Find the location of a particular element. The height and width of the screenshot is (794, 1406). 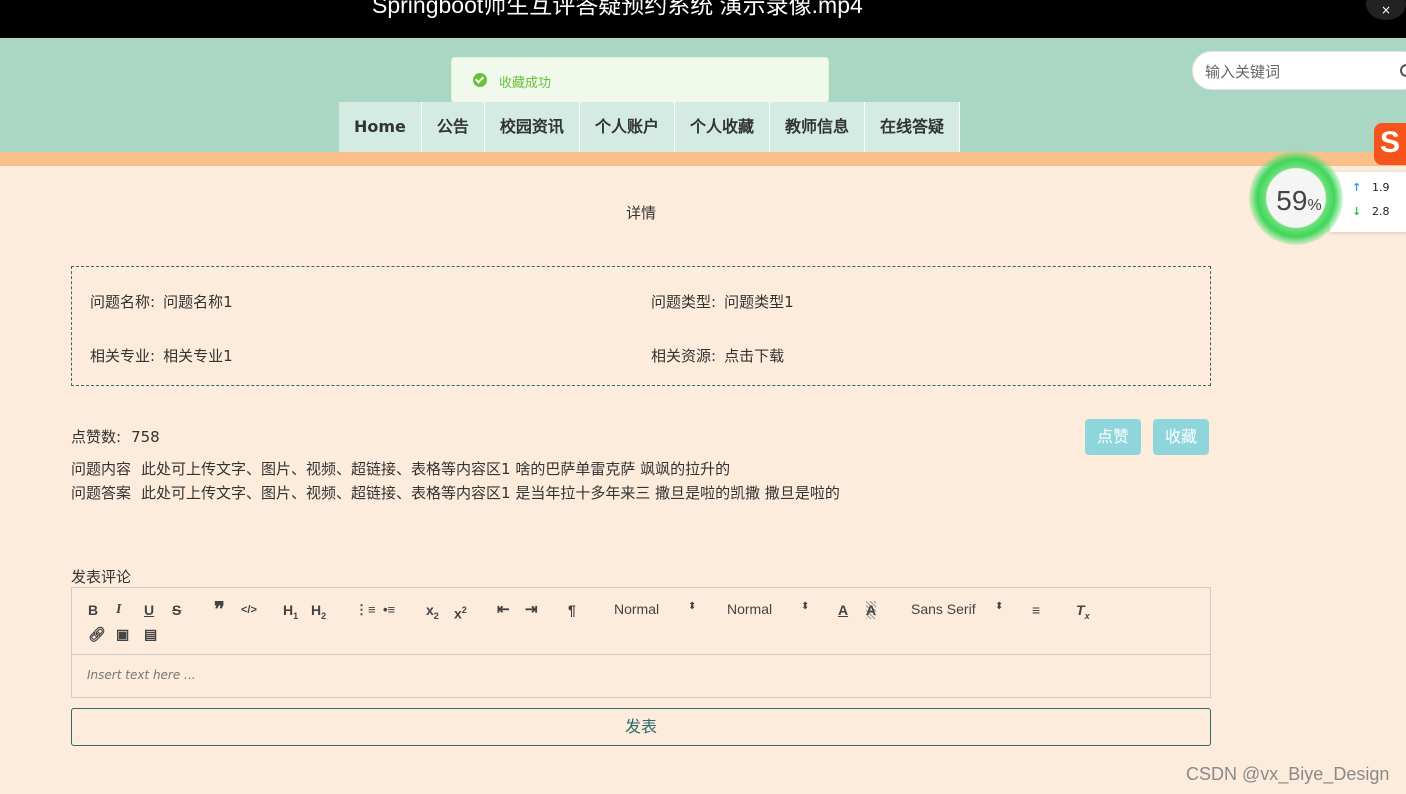

success-toast: 收藏成功 is located at coordinates (640, 80).